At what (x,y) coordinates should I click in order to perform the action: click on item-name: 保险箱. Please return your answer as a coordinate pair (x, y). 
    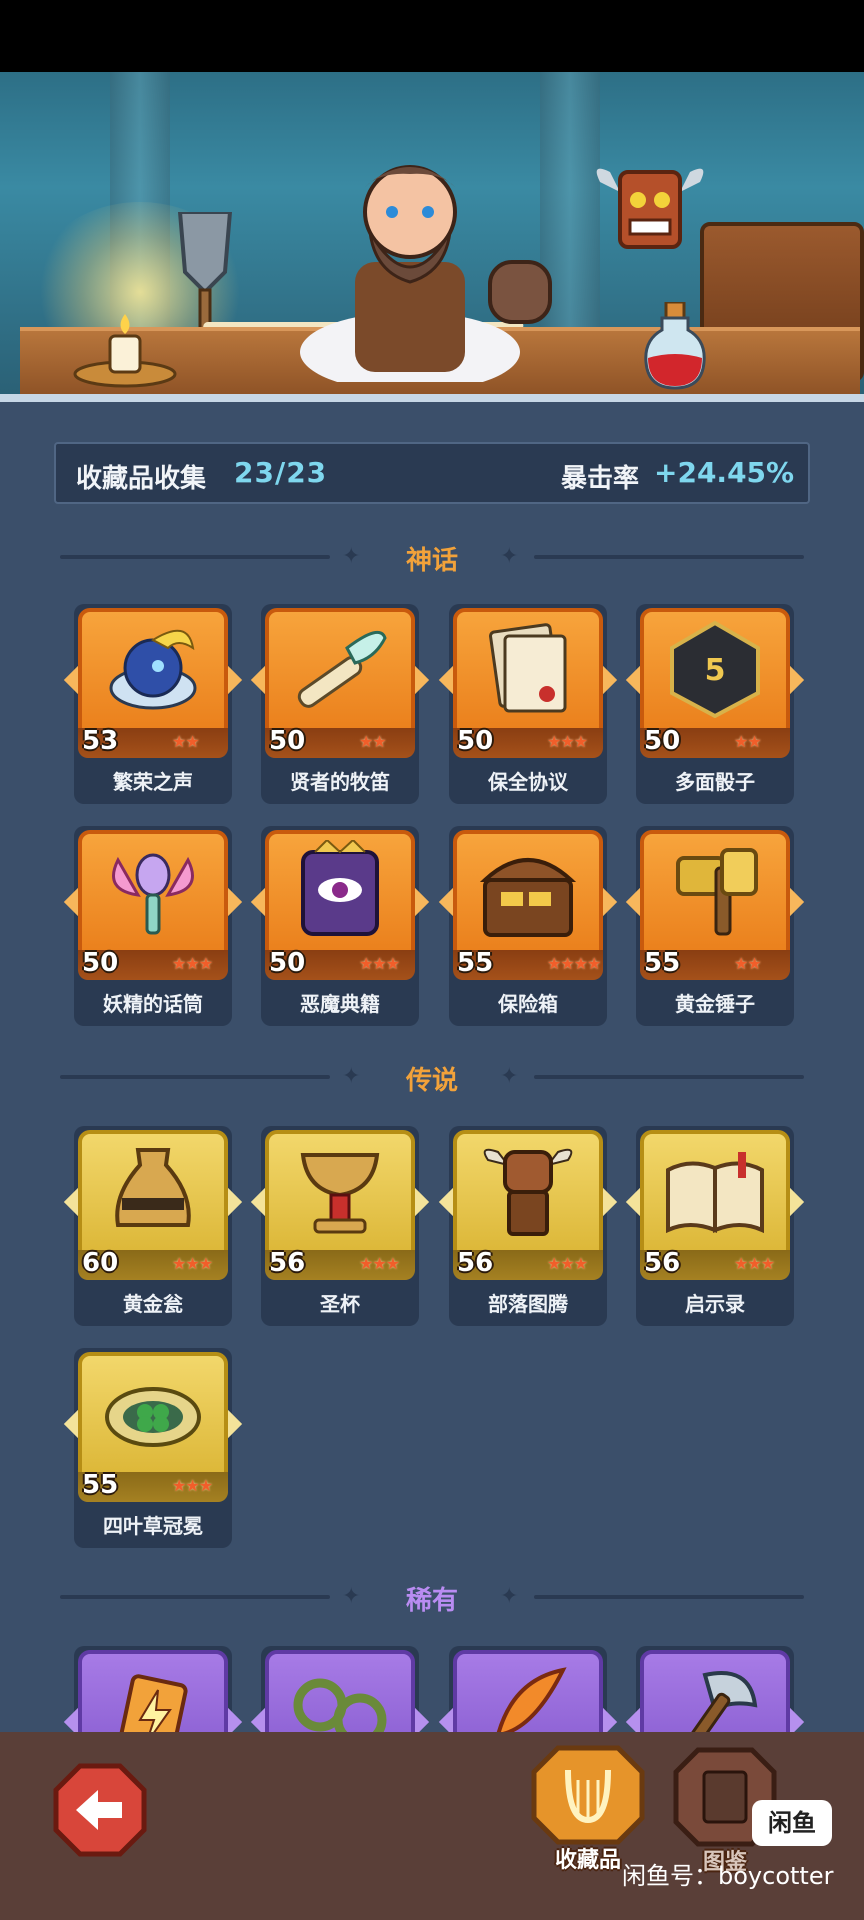
    Looking at the image, I should click on (528, 1004).